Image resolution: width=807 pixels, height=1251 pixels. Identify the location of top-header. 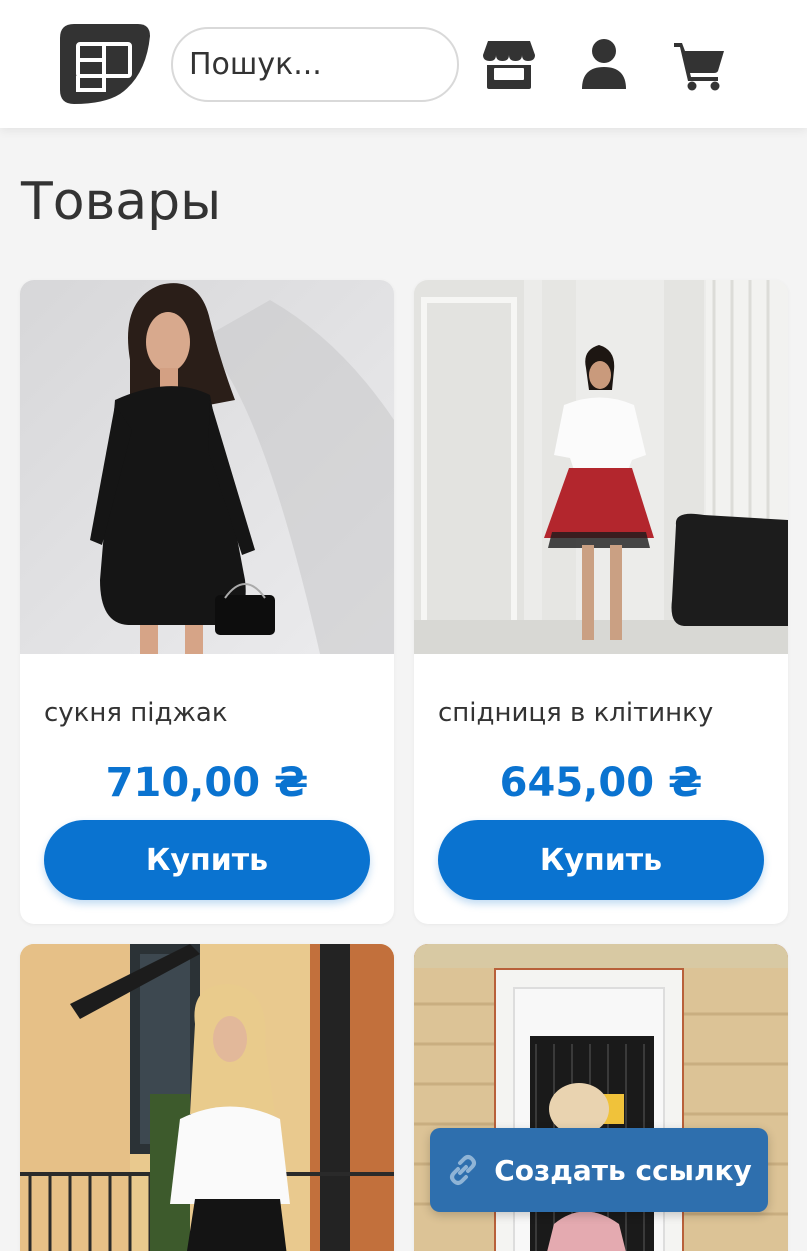
(403, 64).